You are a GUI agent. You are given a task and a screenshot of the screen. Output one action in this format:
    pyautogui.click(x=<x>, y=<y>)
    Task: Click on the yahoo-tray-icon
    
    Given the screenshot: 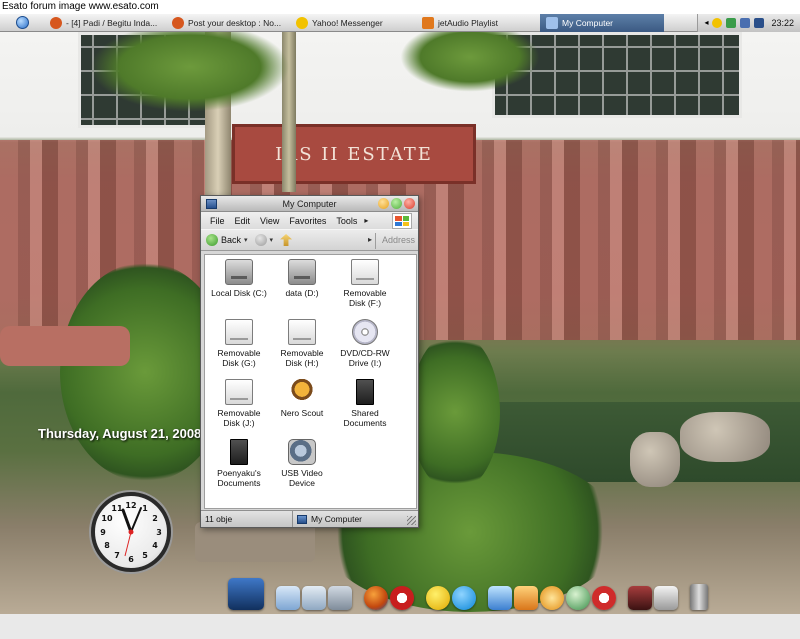 What is the action you would take?
    pyautogui.click(x=717, y=22)
    